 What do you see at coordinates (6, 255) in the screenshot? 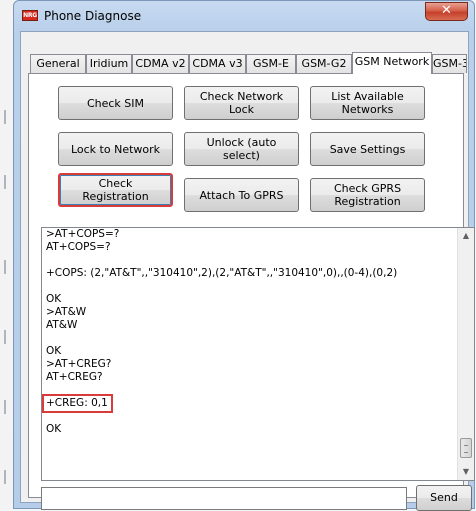
I see `desktop-edge` at bounding box center [6, 255].